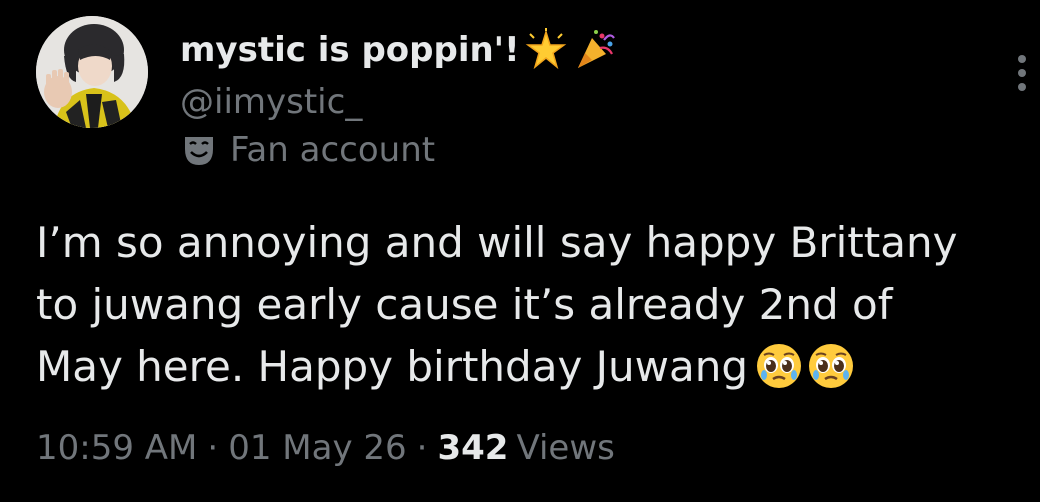 Image resolution: width=1040 pixels, height=502 pixels. What do you see at coordinates (594, 50) in the screenshot?
I see `party-popper-icon` at bounding box center [594, 50].